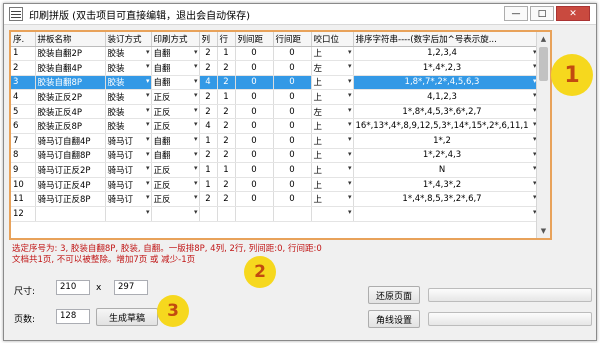  Describe the element at coordinates (70, 39) in the screenshot. I see `header-col-name: 拼板名称` at that location.